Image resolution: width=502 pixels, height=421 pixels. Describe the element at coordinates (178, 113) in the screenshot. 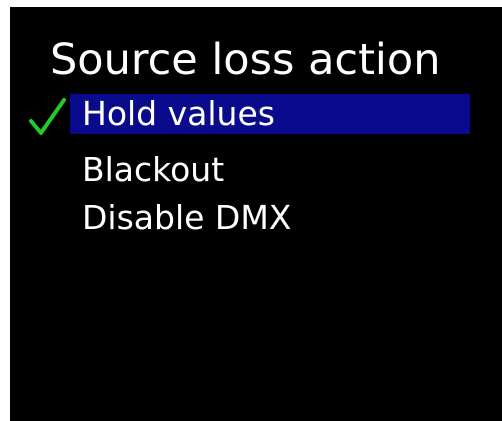

I see `menu-item-label: Hold values` at that location.